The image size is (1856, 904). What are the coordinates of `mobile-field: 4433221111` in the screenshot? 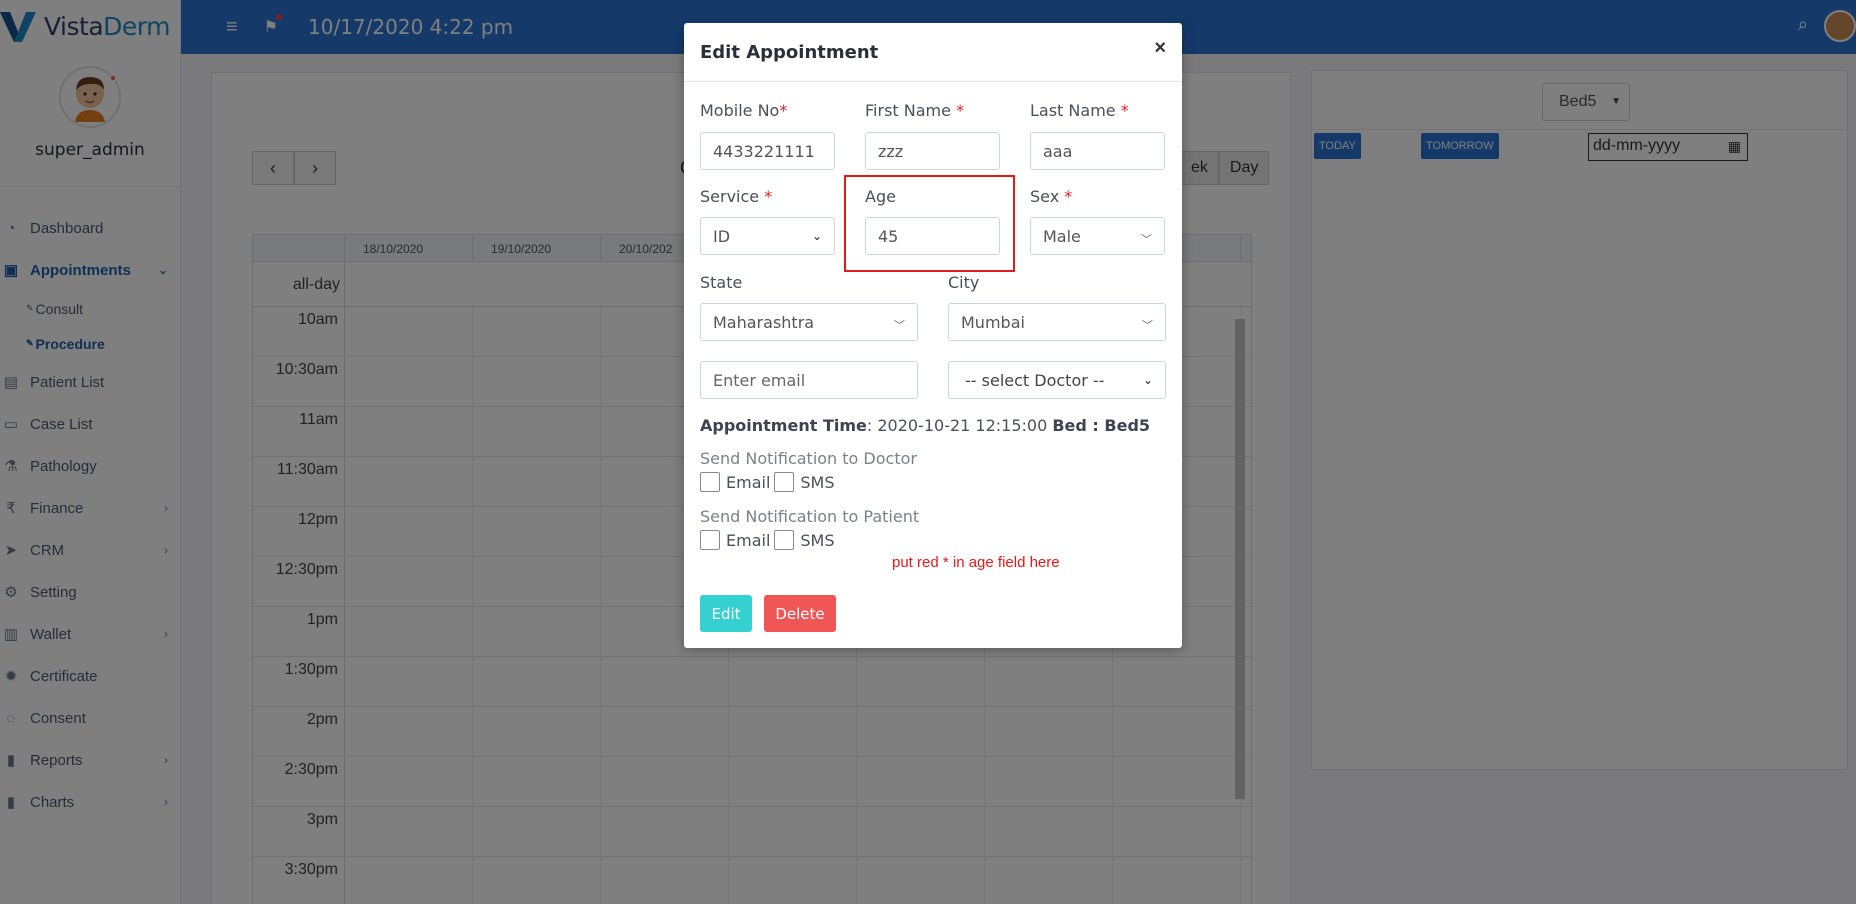 It's located at (767, 151).